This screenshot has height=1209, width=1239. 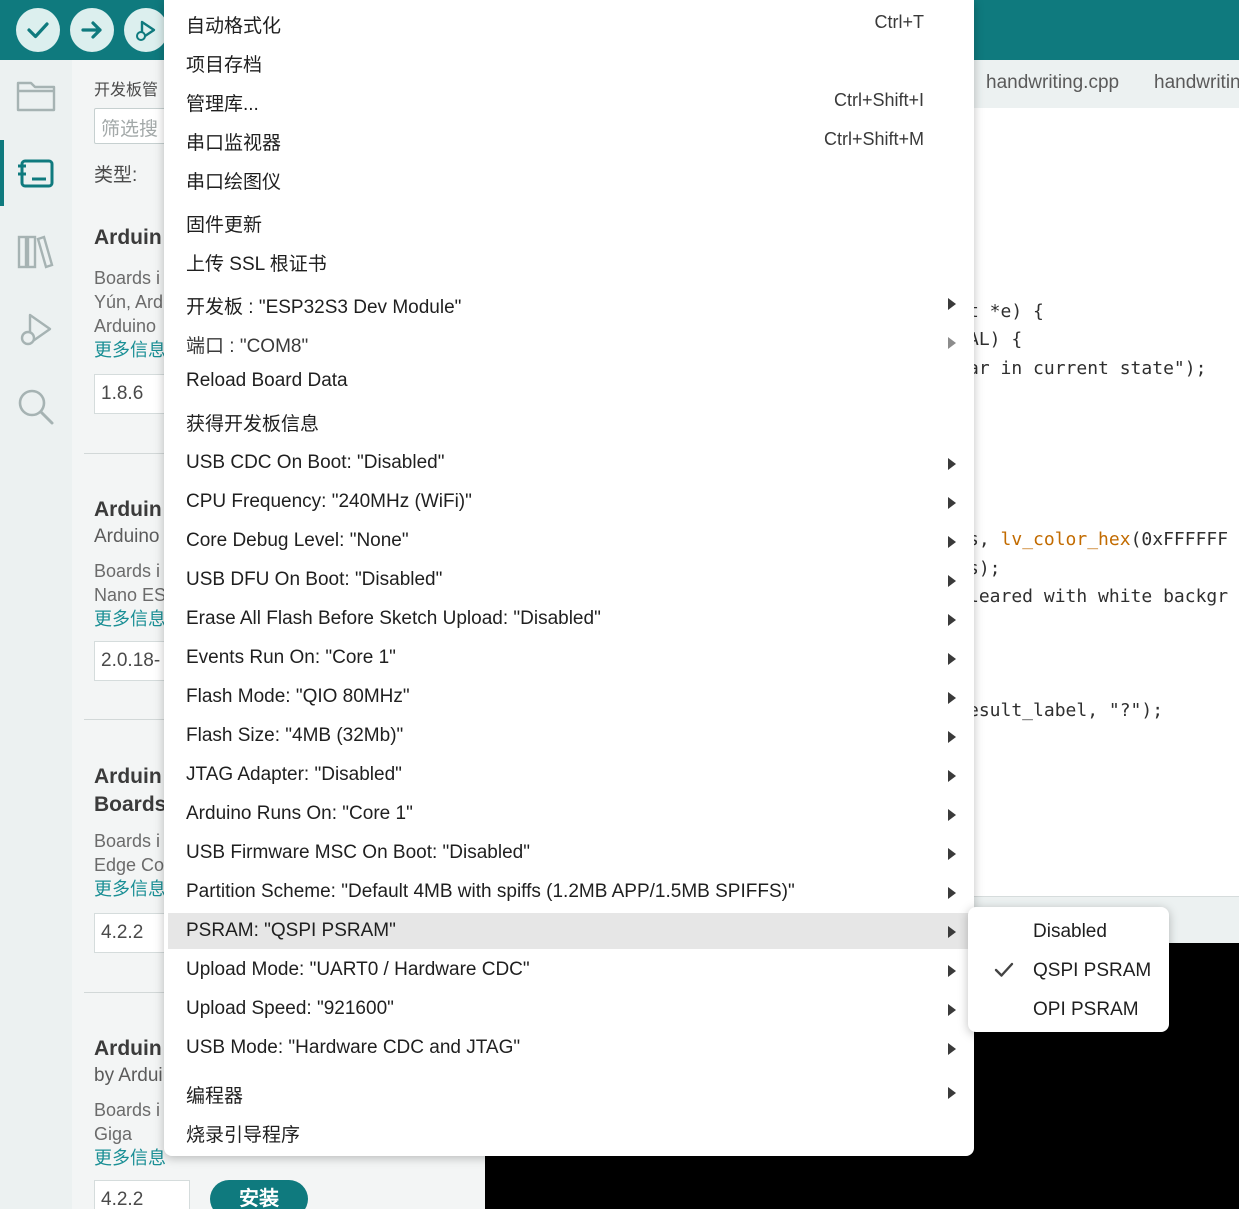 What do you see at coordinates (569, 970) in the screenshot?
I see `menu-item-upload-mode: Upload Mode: "UART0 / Hardware CDC"` at bounding box center [569, 970].